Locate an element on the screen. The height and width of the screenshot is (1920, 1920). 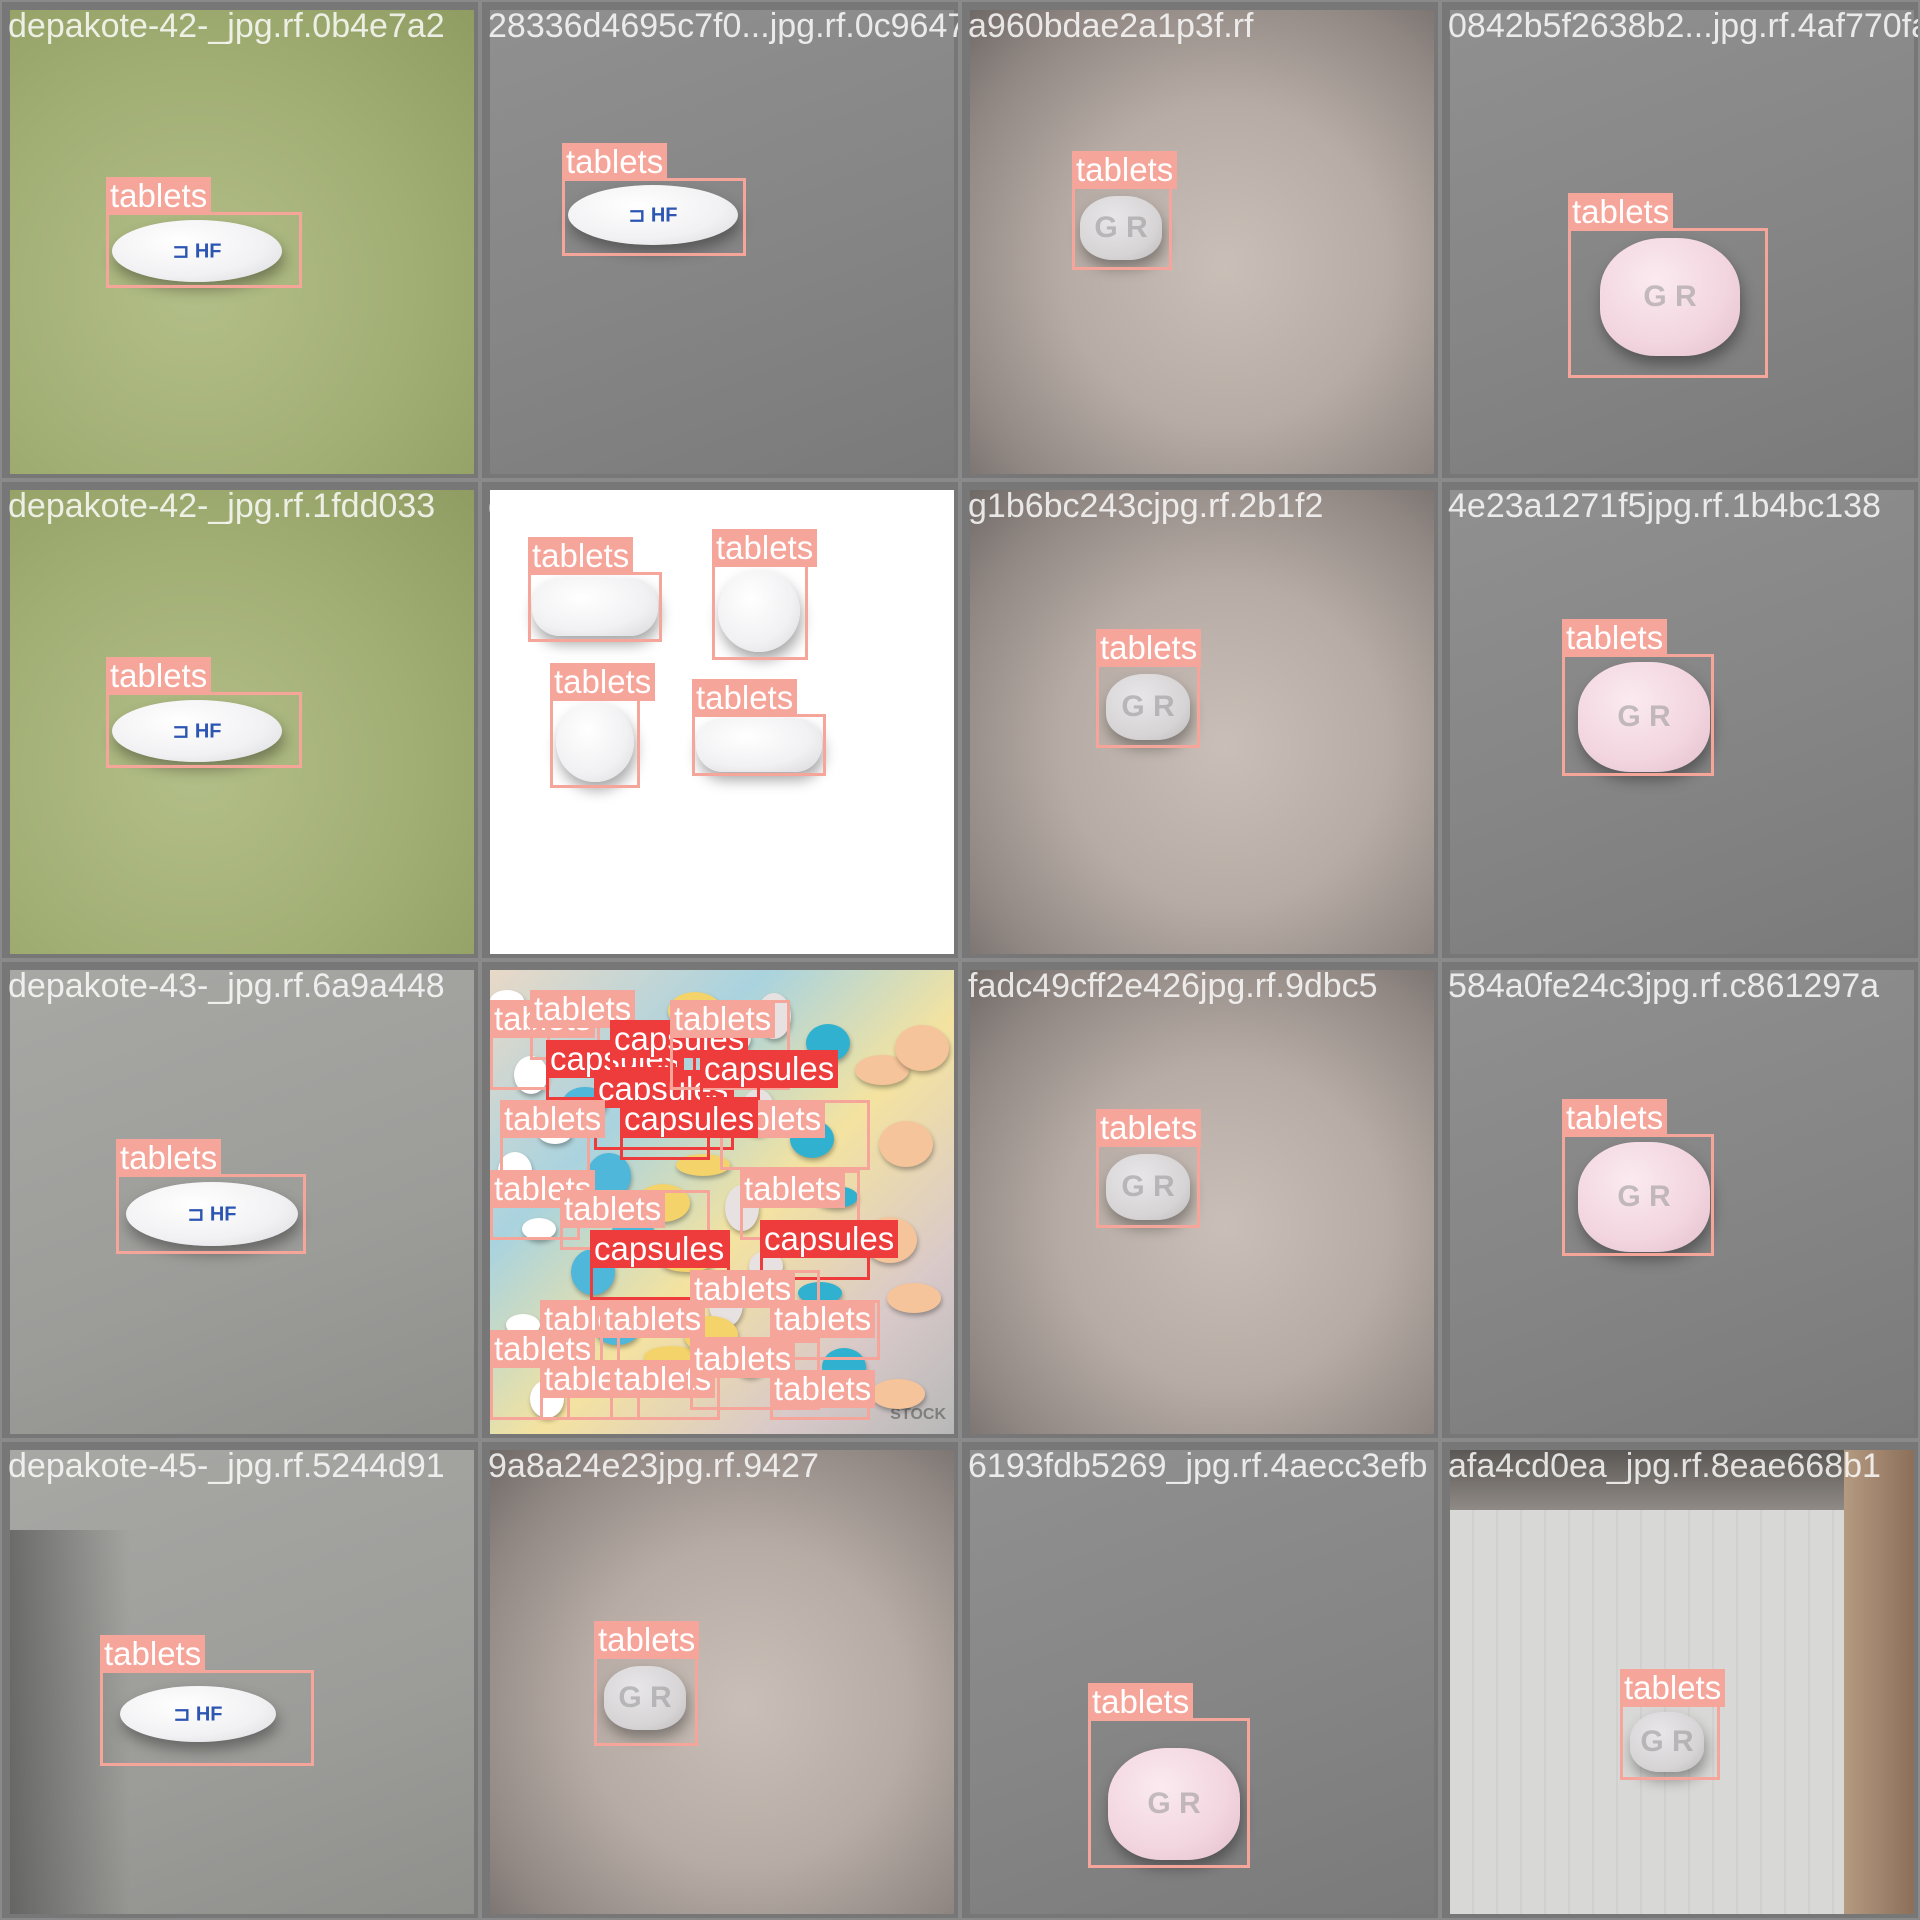
tile-5: ⊐ HF tablets depakote-42-_jpg.rf.1fdd033 is located at coordinates (240, 720).